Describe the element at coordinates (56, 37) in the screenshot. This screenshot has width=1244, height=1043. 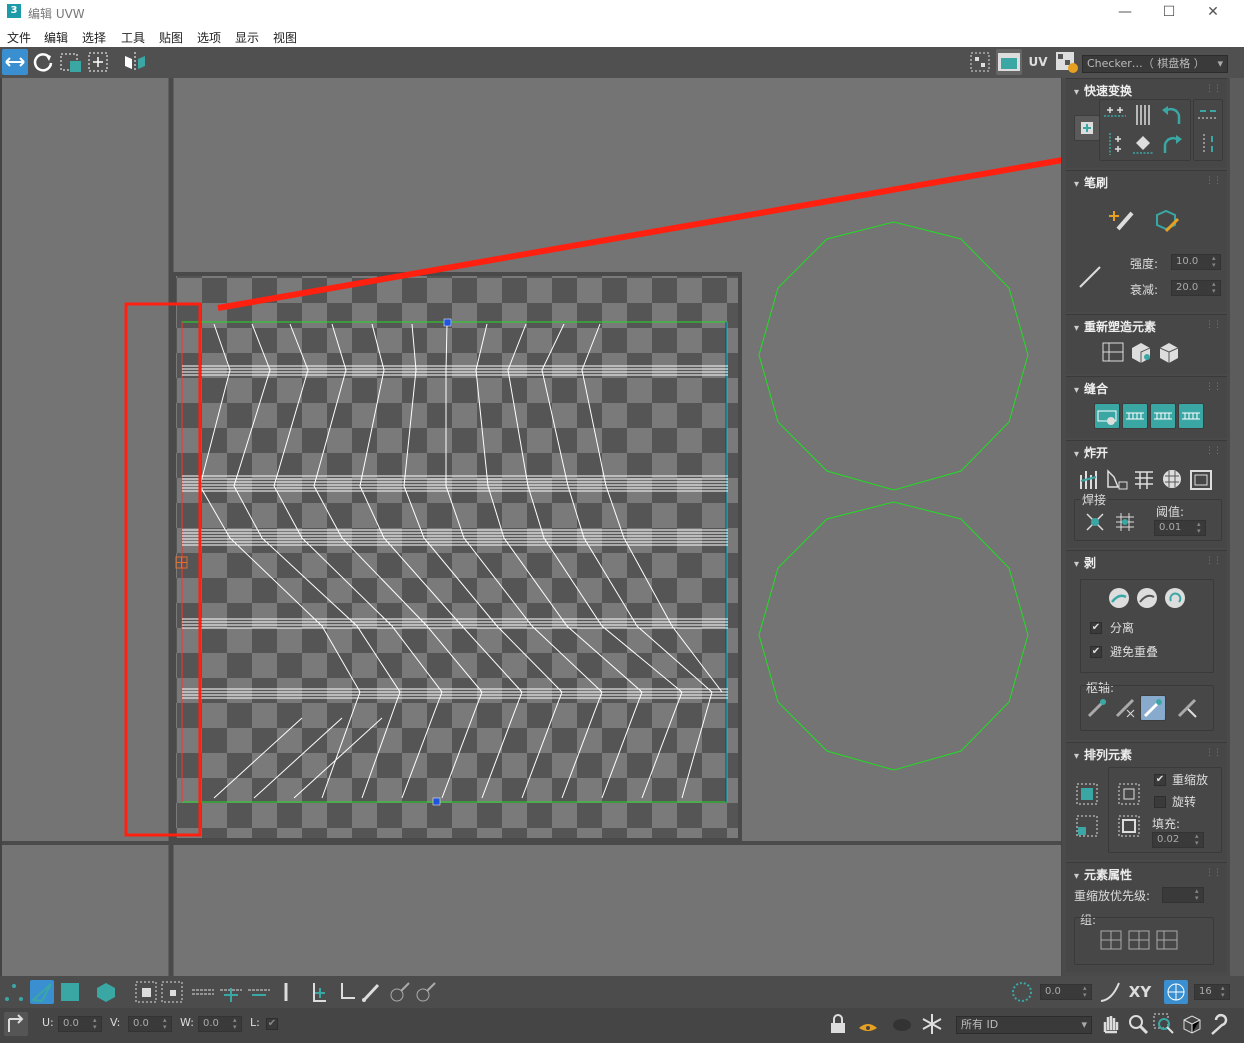
I see `menu-edit: 编辑` at that location.